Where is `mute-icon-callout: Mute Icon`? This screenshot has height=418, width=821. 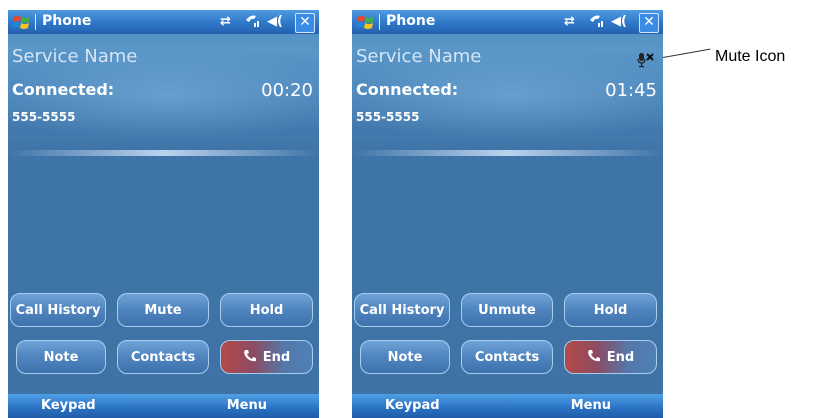
mute-icon-callout: Mute Icon is located at coordinates (750, 56).